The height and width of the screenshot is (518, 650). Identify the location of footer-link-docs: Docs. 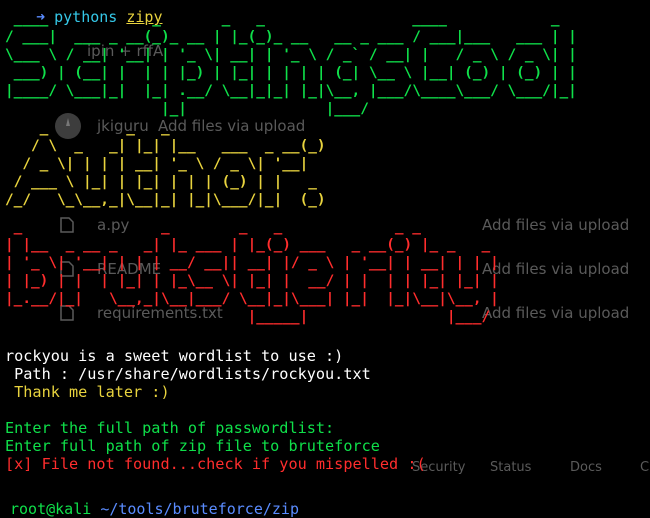
(586, 467).